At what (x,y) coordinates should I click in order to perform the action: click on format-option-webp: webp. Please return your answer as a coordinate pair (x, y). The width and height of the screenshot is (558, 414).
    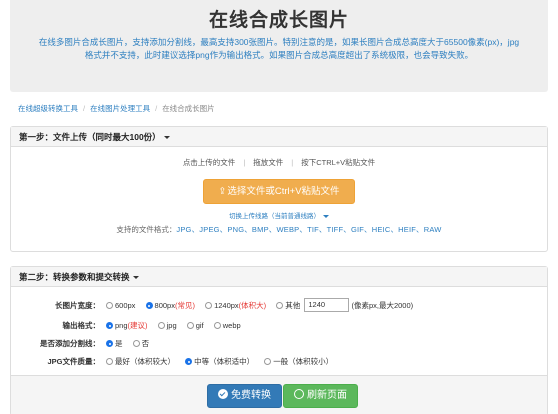
    Looking at the image, I should click on (227, 325).